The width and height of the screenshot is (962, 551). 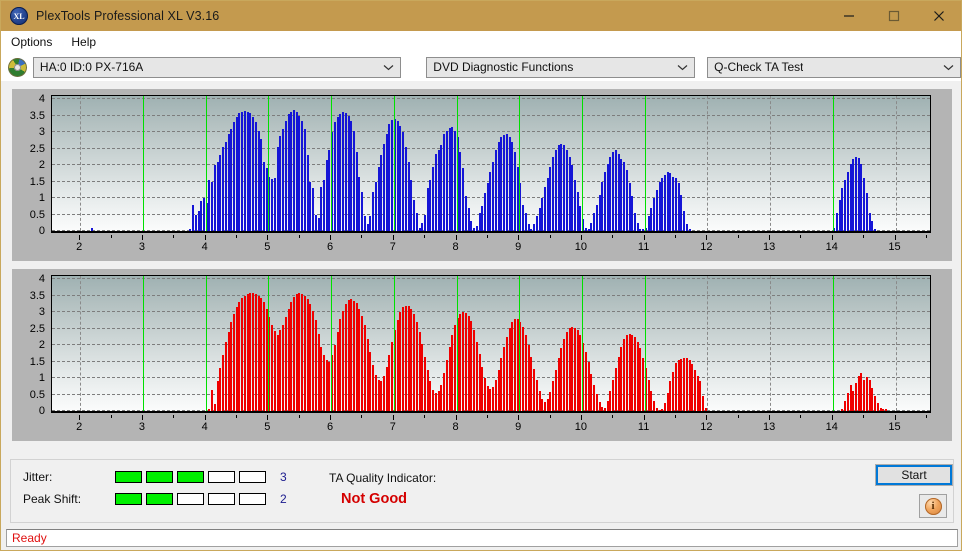 What do you see at coordinates (834, 67) in the screenshot?
I see `test-select: Q-Check TA Test` at bounding box center [834, 67].